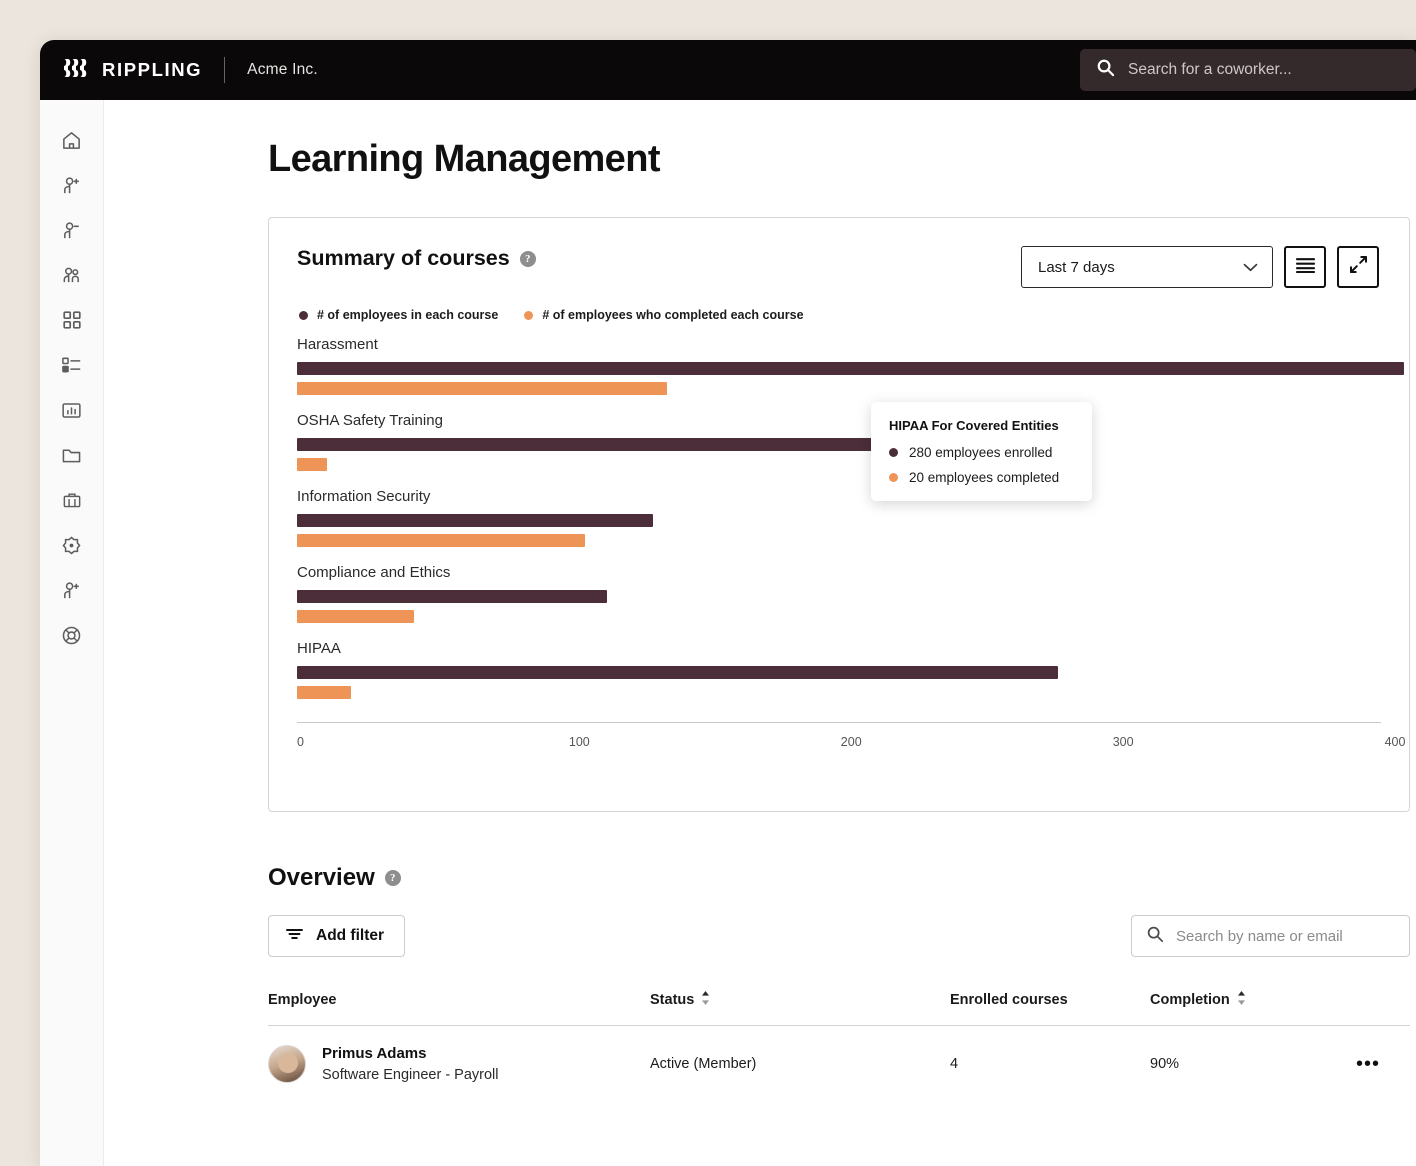  Describe the element at coordinates (1165, 1064) in the screenshot. I see `cell-completion: 90%` at that location.